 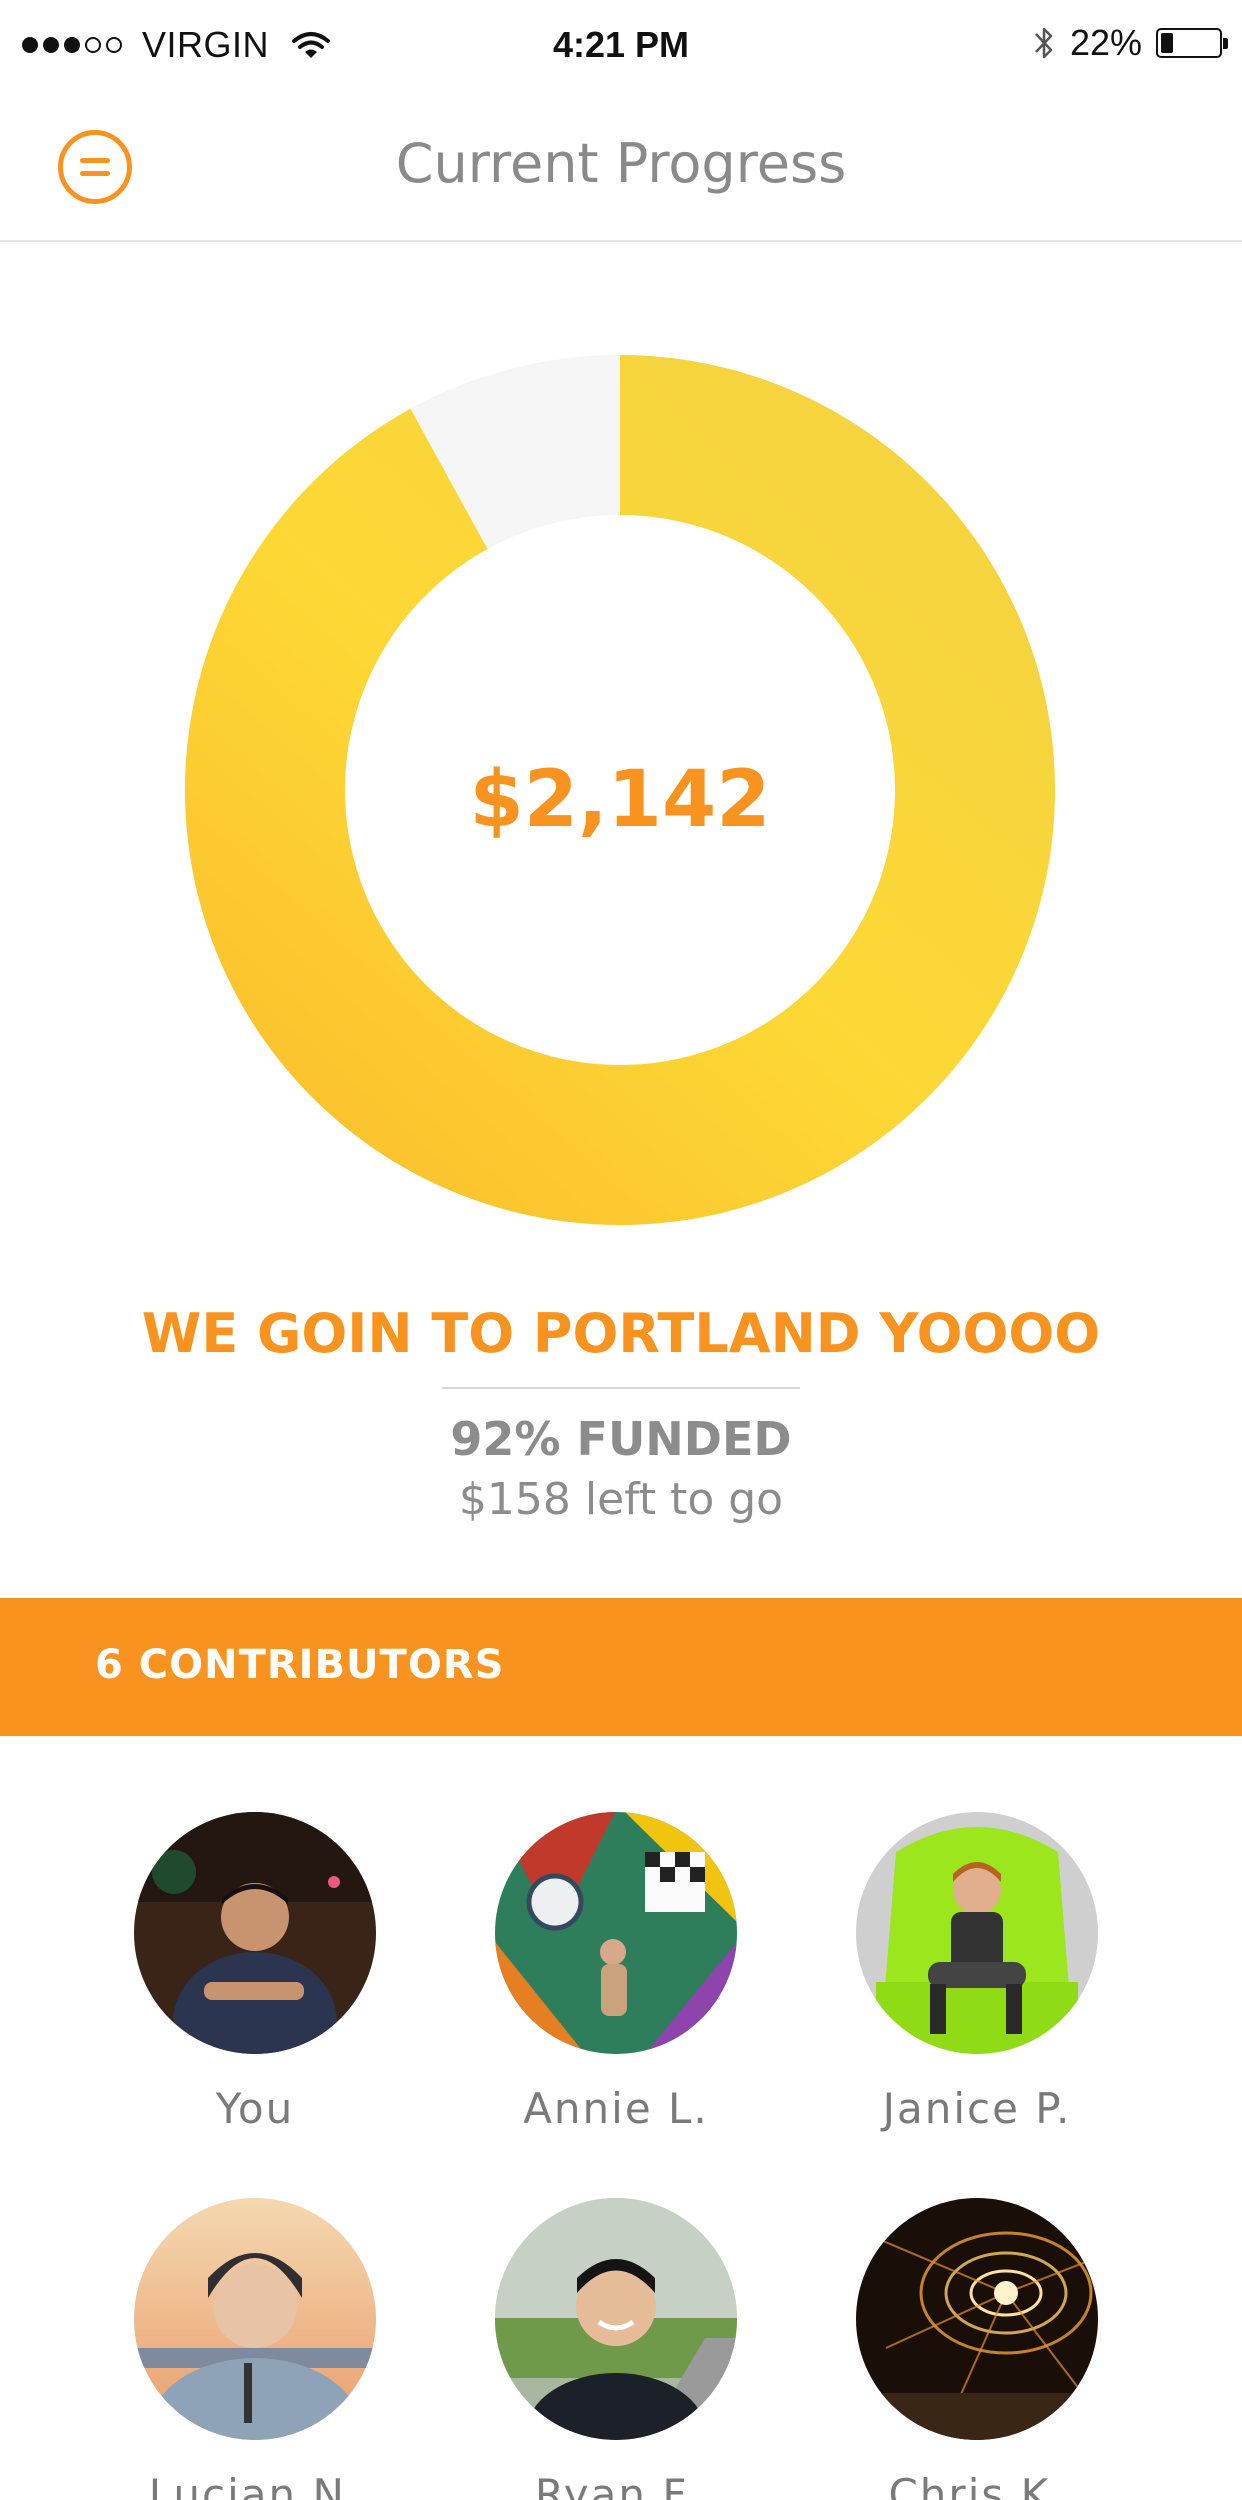 I want to click on nav-bar: Current Progress, so click(x=621, y=167).